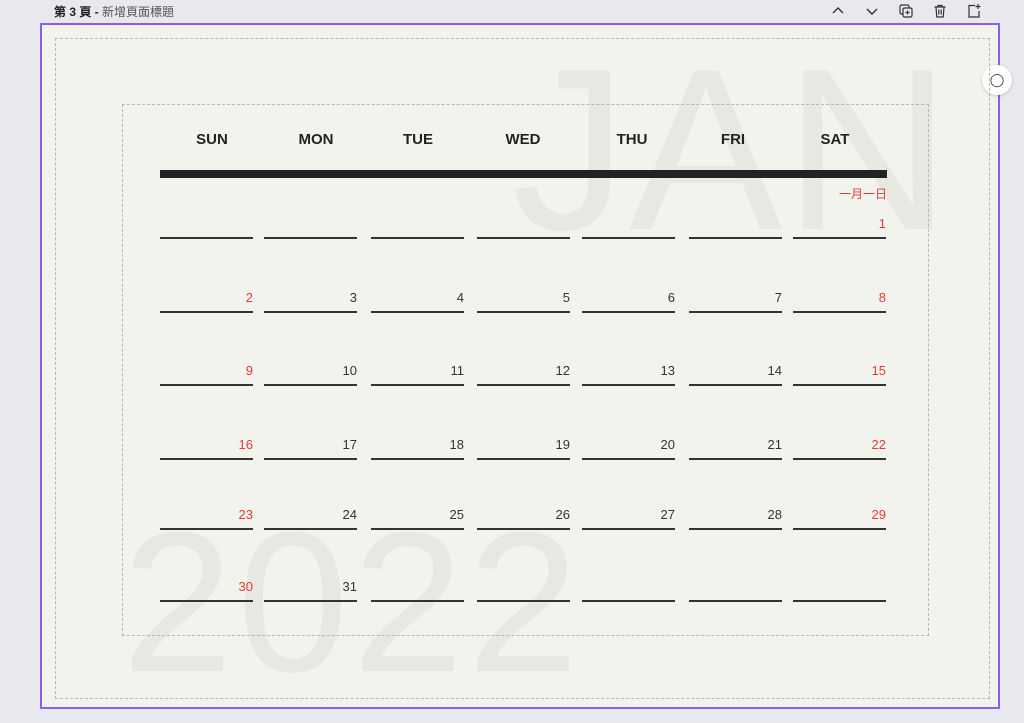 This screenshot has height=723, width=1024. I want to click on day-number: 20, so click(668, 444).